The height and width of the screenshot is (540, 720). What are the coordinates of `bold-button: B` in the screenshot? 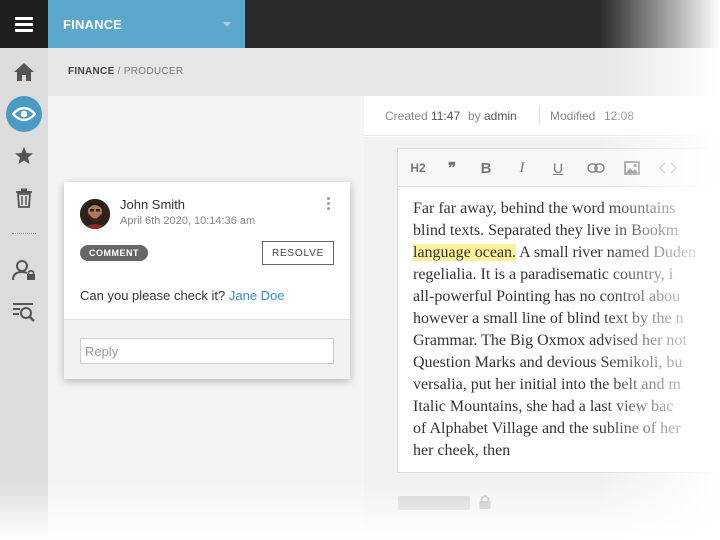 It's located at (486, 168).